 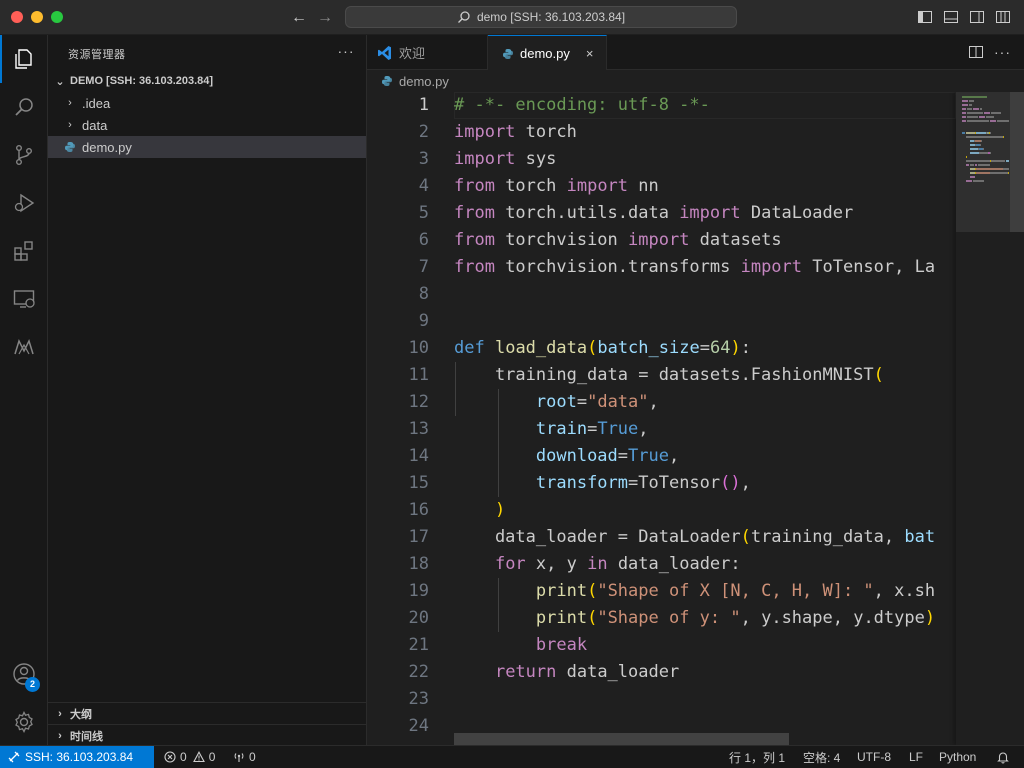 What do you see at coordinates (427, 52) in the screenshot?
I see `tab-welcome: 欢迎` at bounding box center [427, 52].